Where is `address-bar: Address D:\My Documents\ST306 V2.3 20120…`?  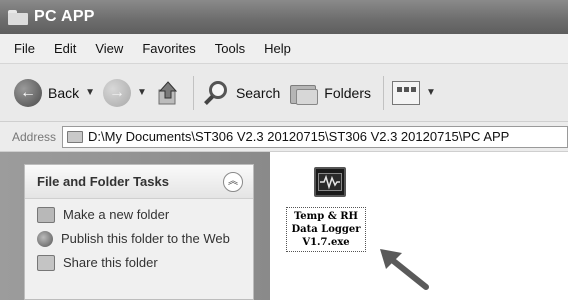
address-bar: Address D:\My Documents\ST306 V2.3 20120… is located at coordinates (284, 137).